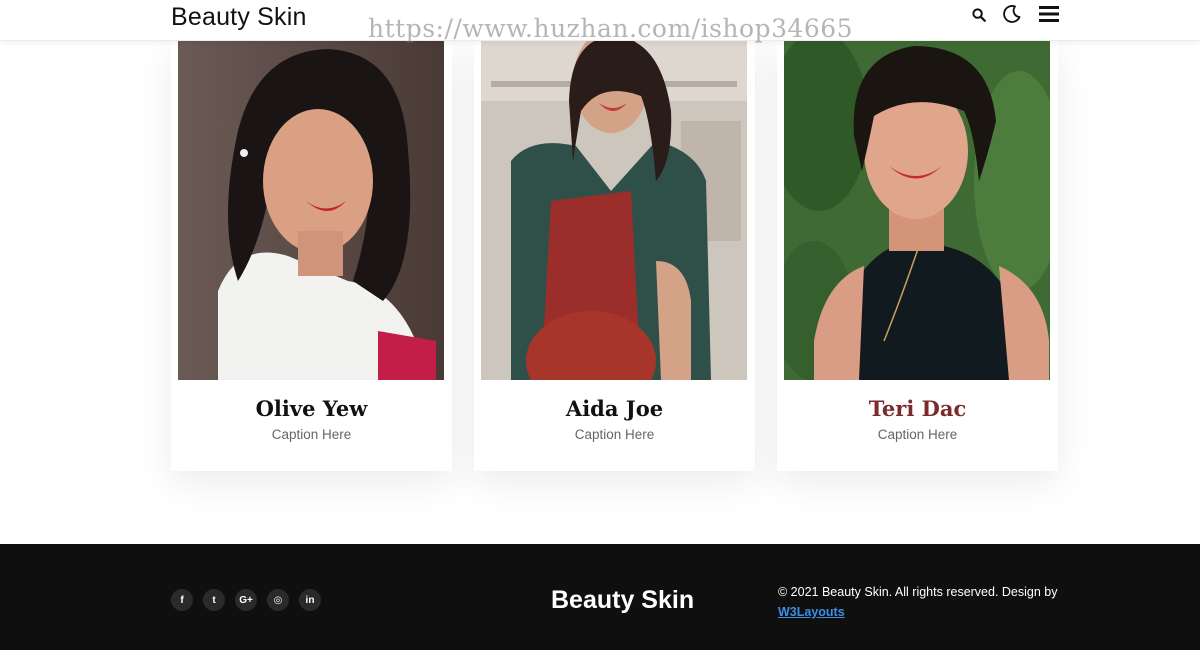  What do you see at coordinates (1012, 14) in the screenshot?
I see `moon-icon` at bounding box center [1012, 14].